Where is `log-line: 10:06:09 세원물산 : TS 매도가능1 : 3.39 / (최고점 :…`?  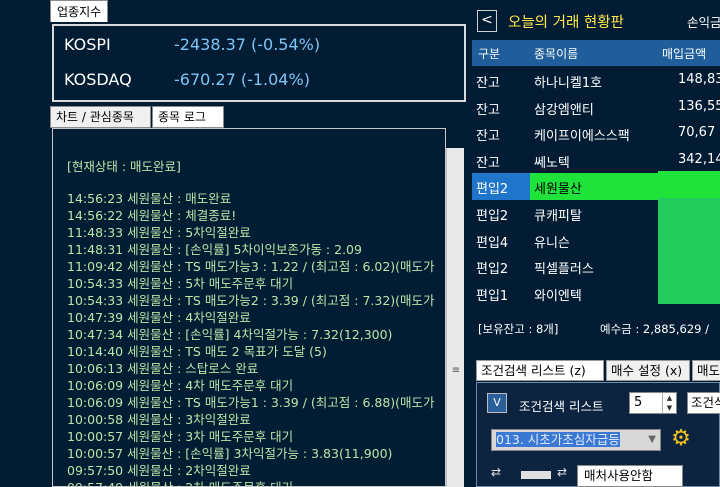 log-line: 10:06:09 세원물산 : TS 매도가능1 : 3.39 / (최고점 :… is located at coordinates (251, 402).